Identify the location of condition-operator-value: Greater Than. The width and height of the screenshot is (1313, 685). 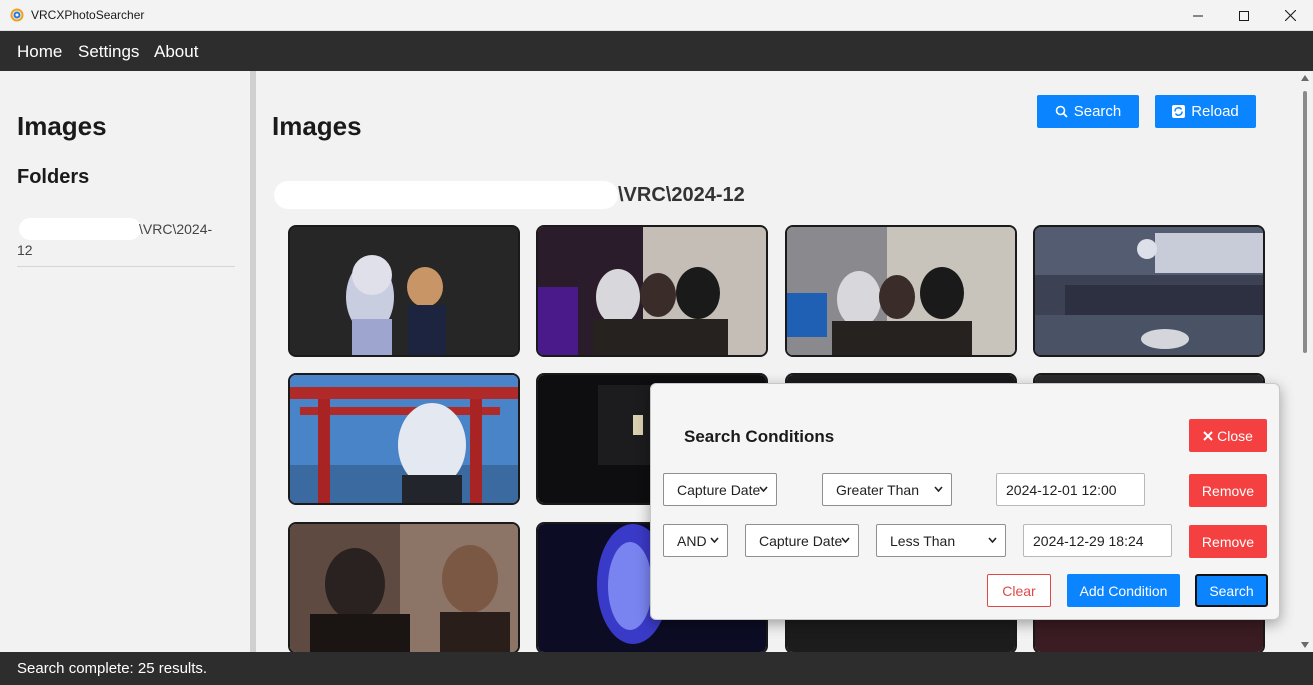
(878, 489).